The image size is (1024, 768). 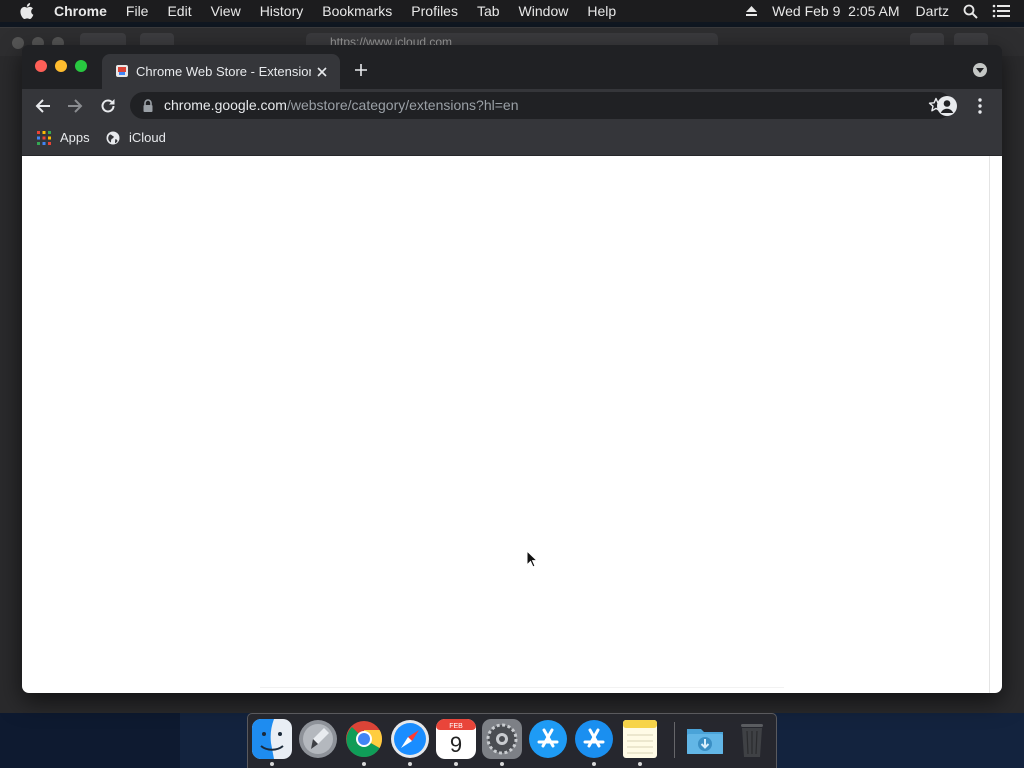 I want to click on tab-chrome-web-store: Chrome Web Store - Extensions, so click(x=221, y=71).